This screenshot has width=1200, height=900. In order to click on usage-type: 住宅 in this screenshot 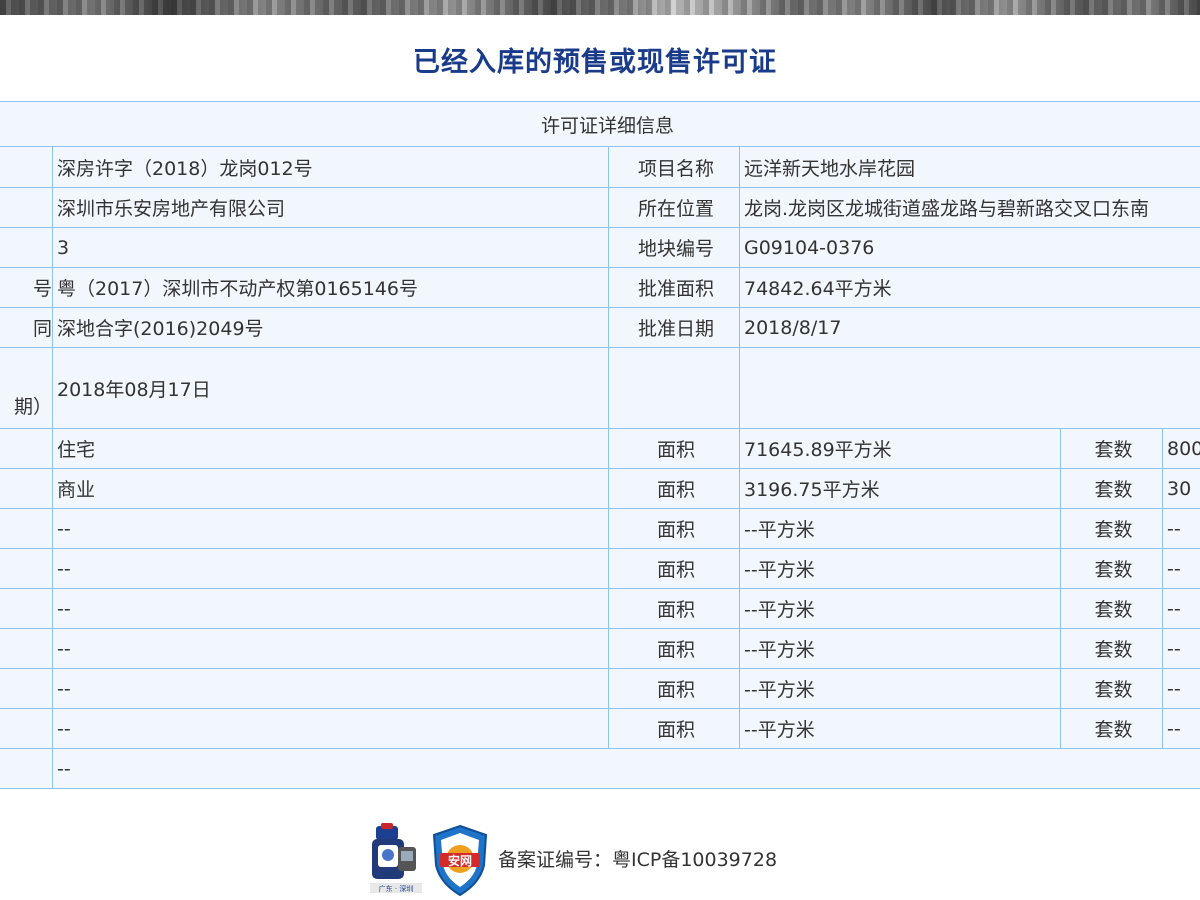, I will do `click(330, 448)`.